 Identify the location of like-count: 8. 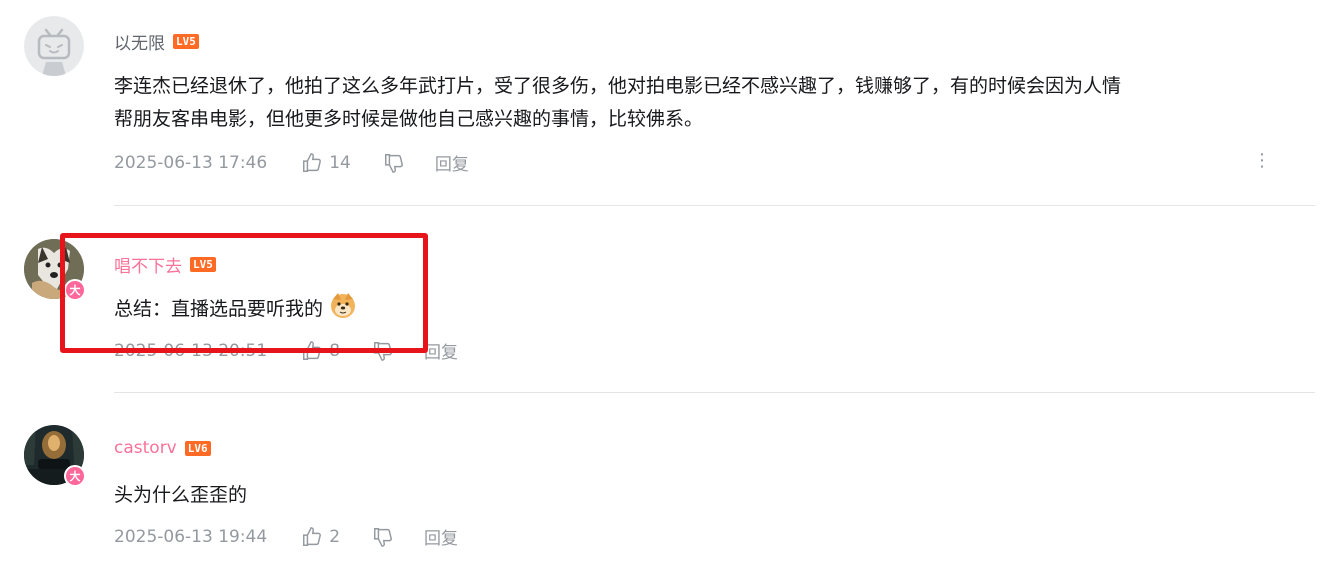
(335, 350).